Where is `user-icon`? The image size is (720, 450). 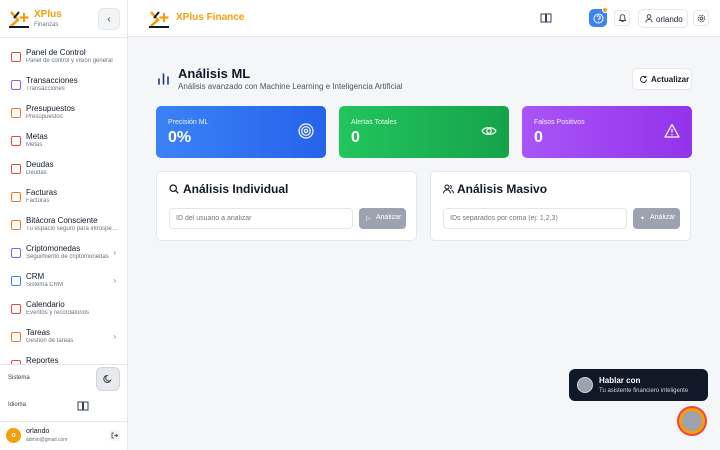
user-icon is located at coordinates (649, 18).